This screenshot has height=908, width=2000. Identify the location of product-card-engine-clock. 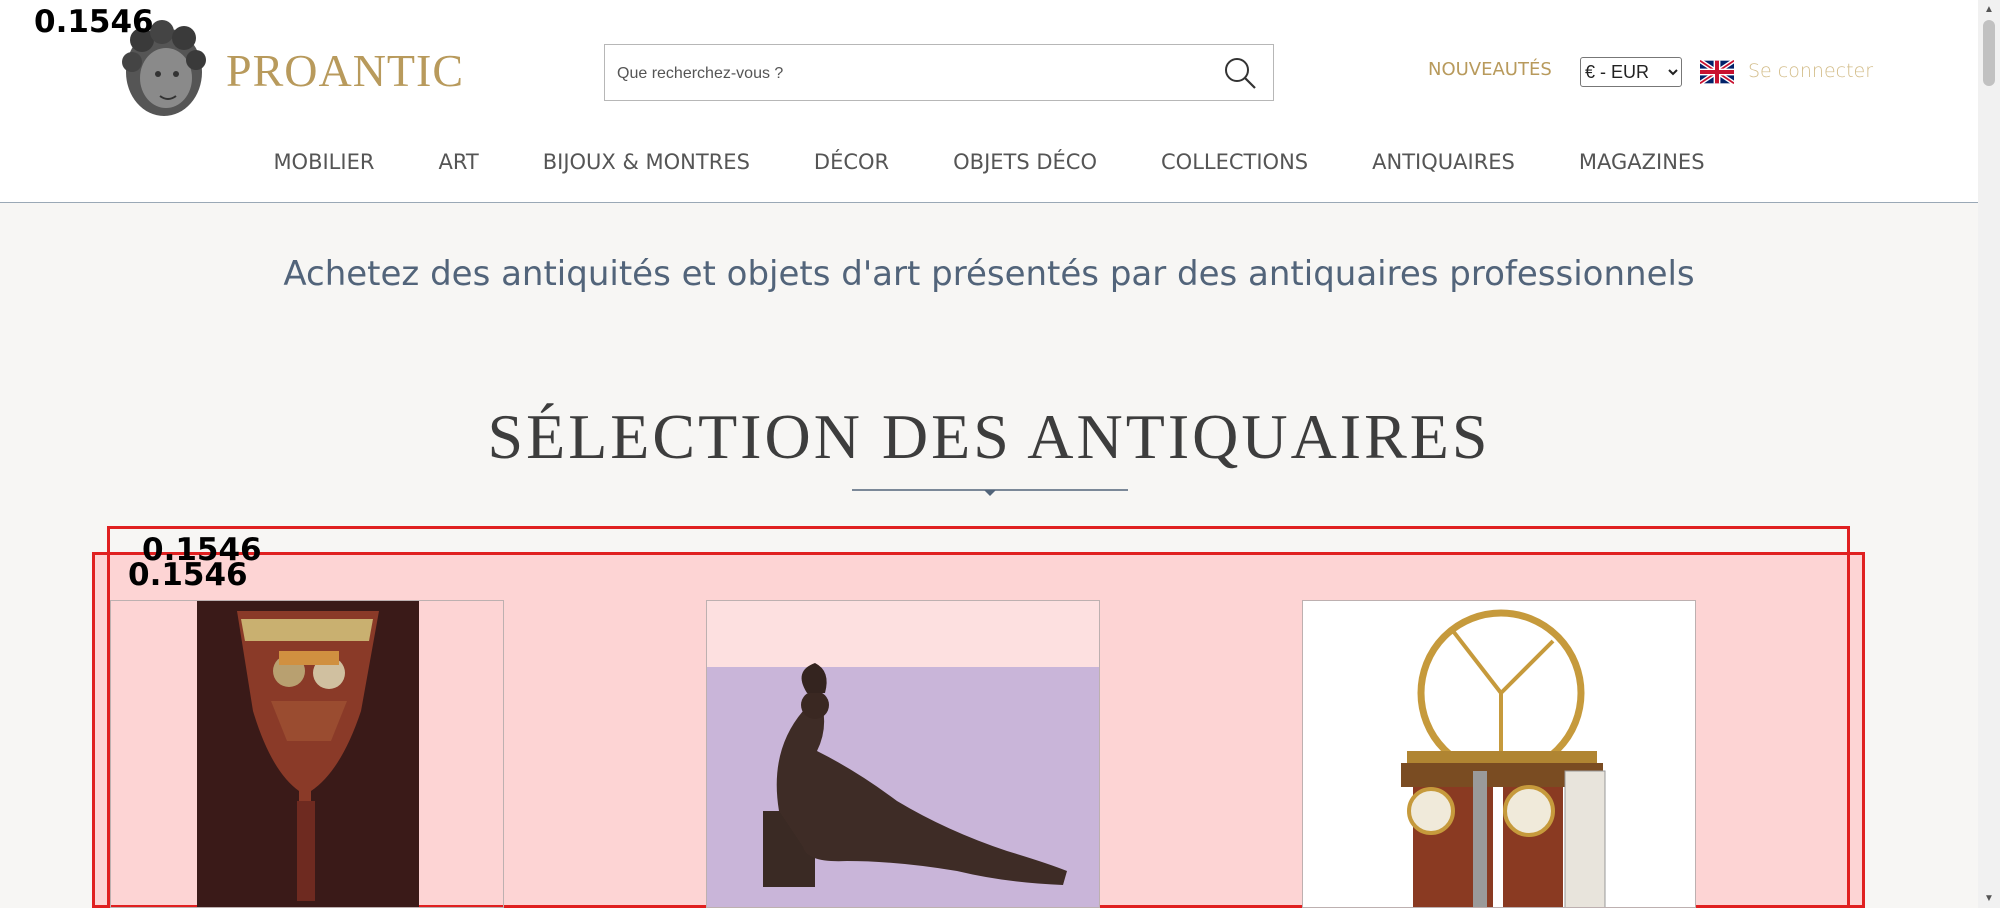
(1499, 754).